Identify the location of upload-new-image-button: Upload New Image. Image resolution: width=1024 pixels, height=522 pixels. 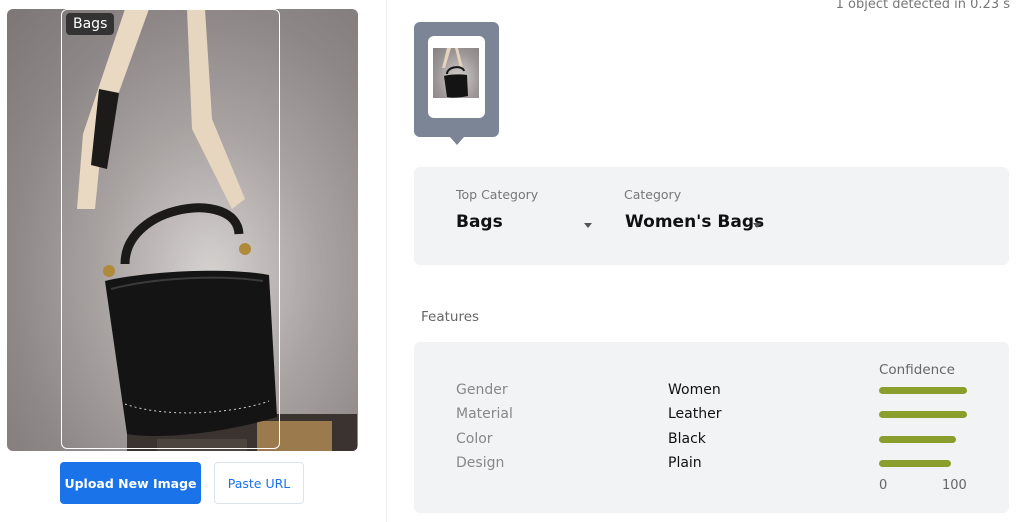
(130, 483).